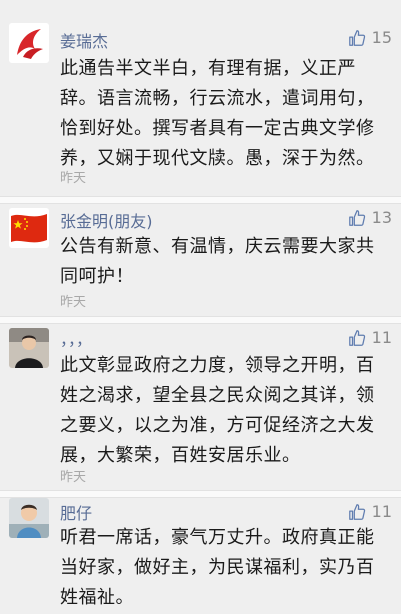  Describe the element at coordinates (381, 37) in the screenshot. I see `like-count: 15` at that location.